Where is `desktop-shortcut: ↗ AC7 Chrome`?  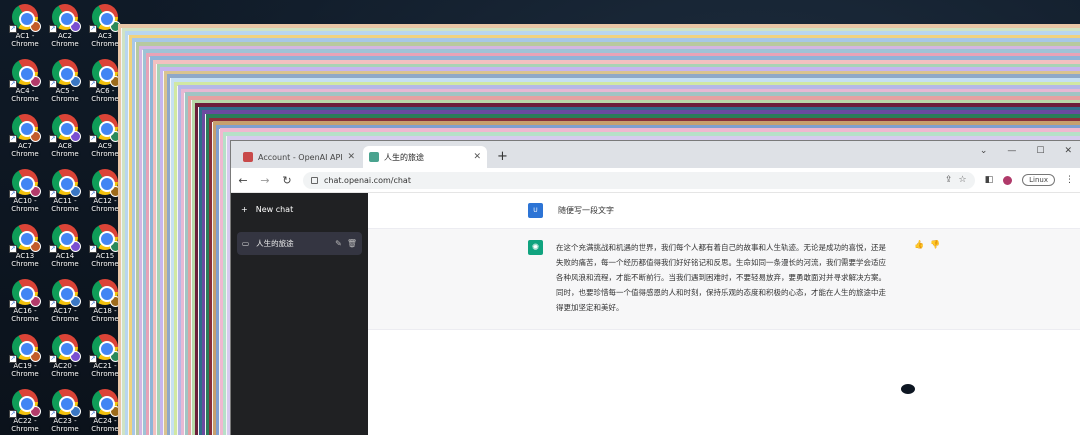
desktop-shortcut: ↗ AC7 Chrome is located at coordinates (25, 136).